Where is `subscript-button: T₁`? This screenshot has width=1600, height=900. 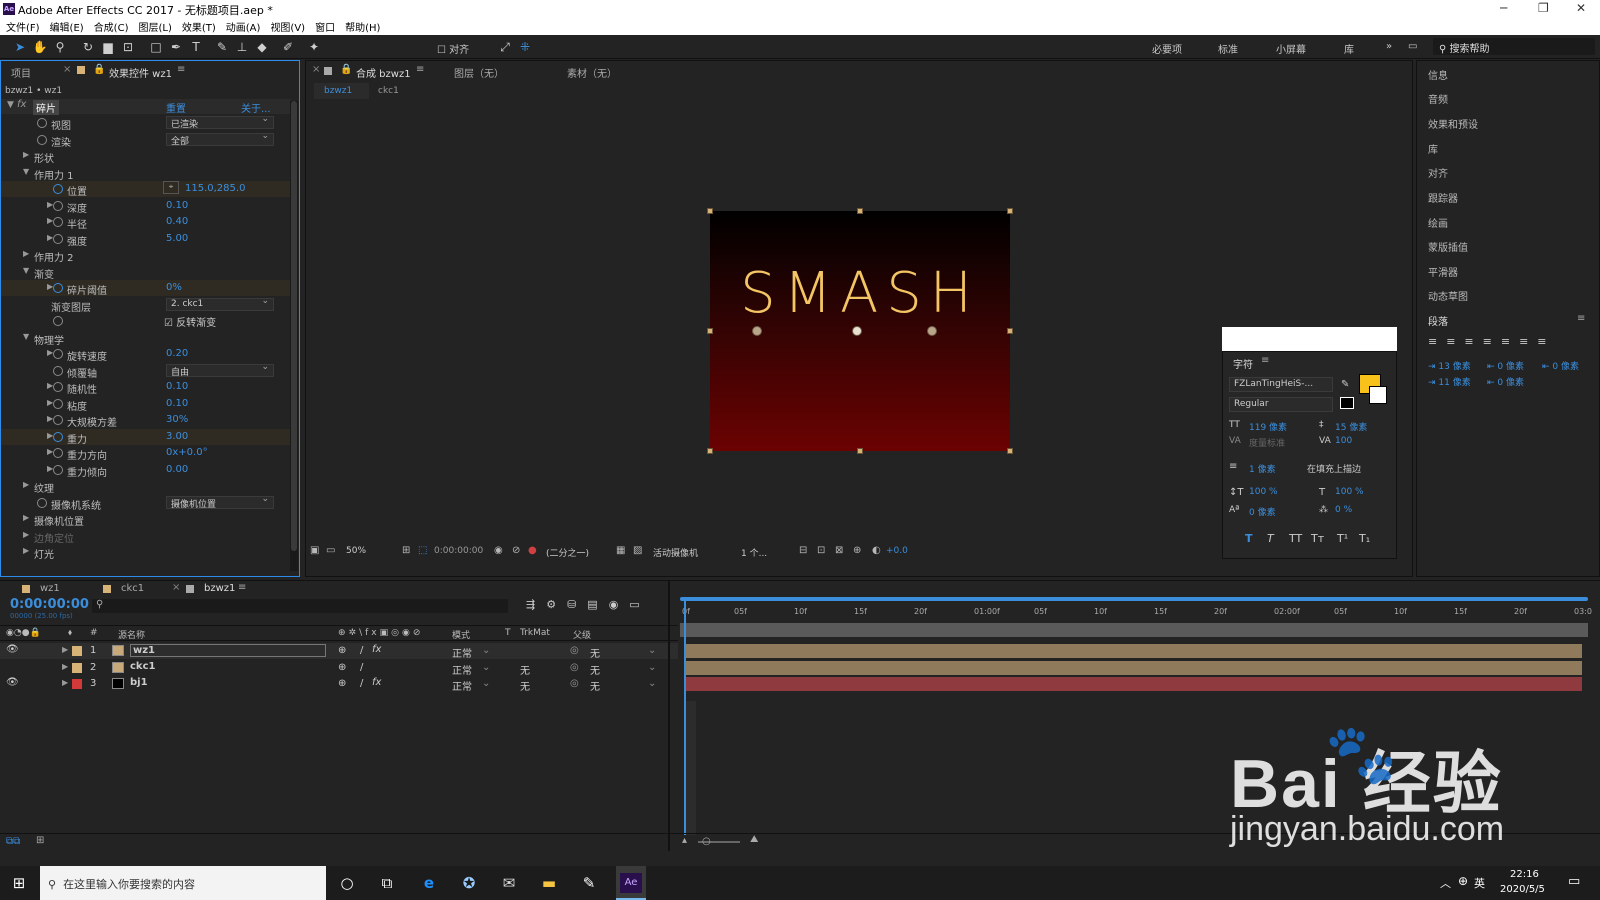 subscript-button: T₁ is located at coordinates (1364, 538).